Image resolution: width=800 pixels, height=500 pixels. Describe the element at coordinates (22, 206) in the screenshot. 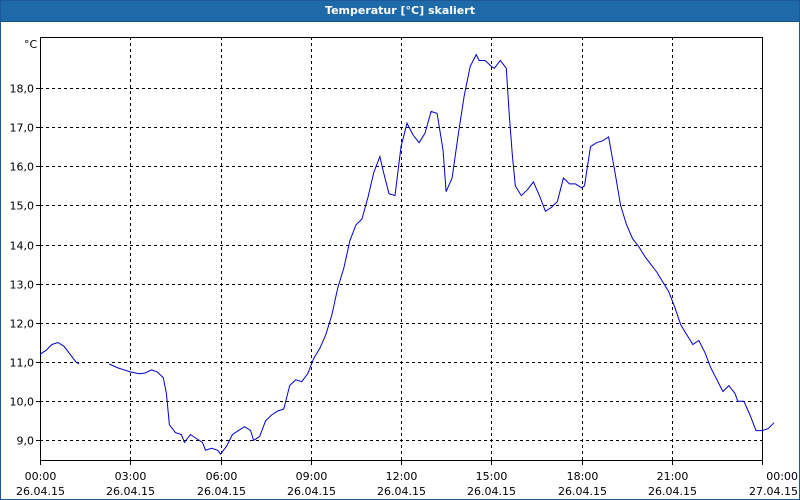

I see `y-tick-label: 15,0` at that location.